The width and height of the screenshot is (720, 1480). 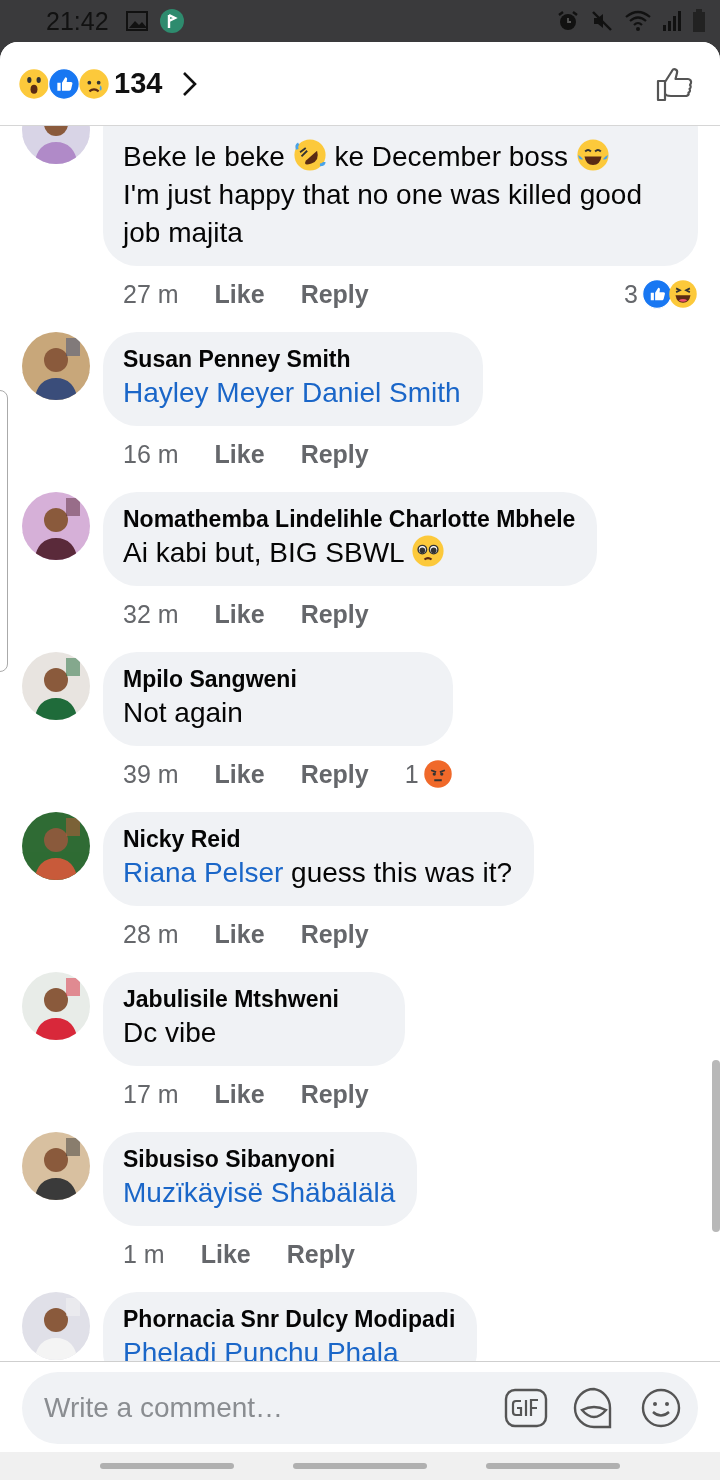 I want to click on sad-reaction-icon, so click(x=94, y=83).